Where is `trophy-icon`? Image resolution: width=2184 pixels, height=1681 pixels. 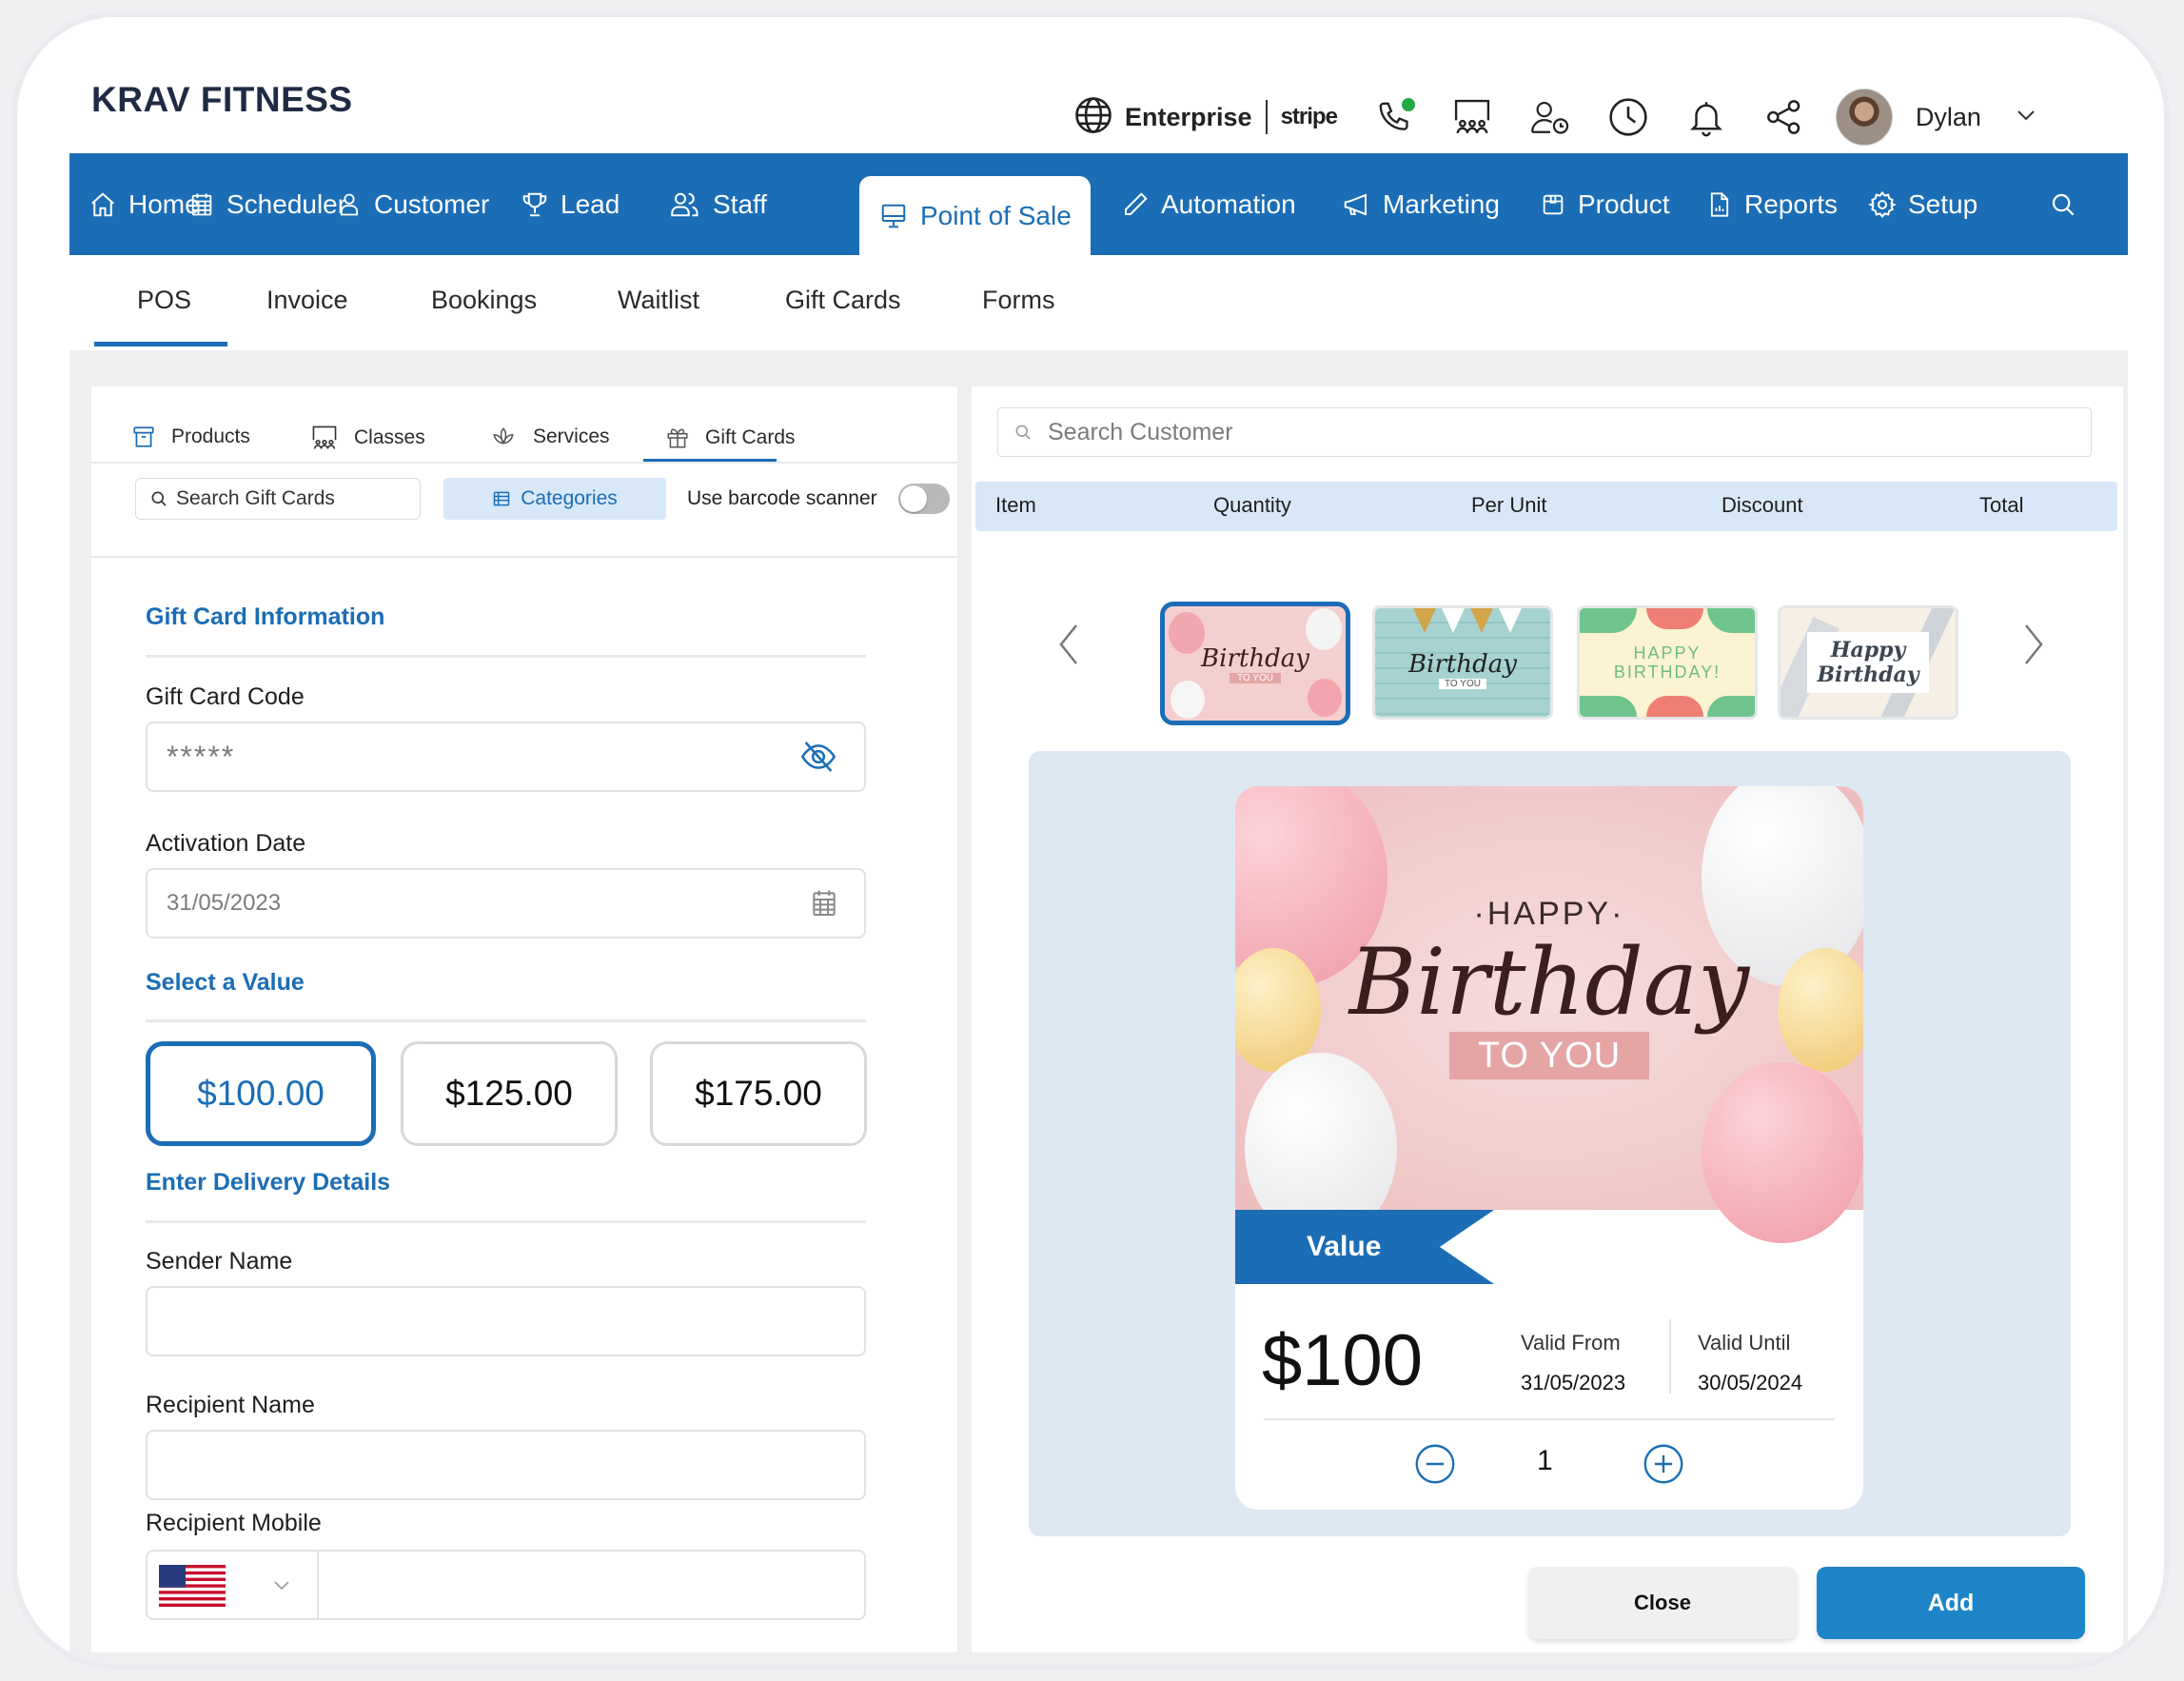
trophy-icon is located at coordinates (534, 204).